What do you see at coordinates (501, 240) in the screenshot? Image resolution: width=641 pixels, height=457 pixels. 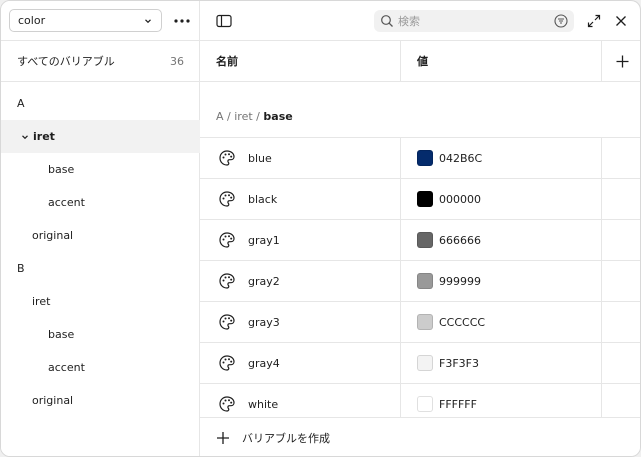 I see `variable-value-cell: 666666` at bounding box center [501, 240].